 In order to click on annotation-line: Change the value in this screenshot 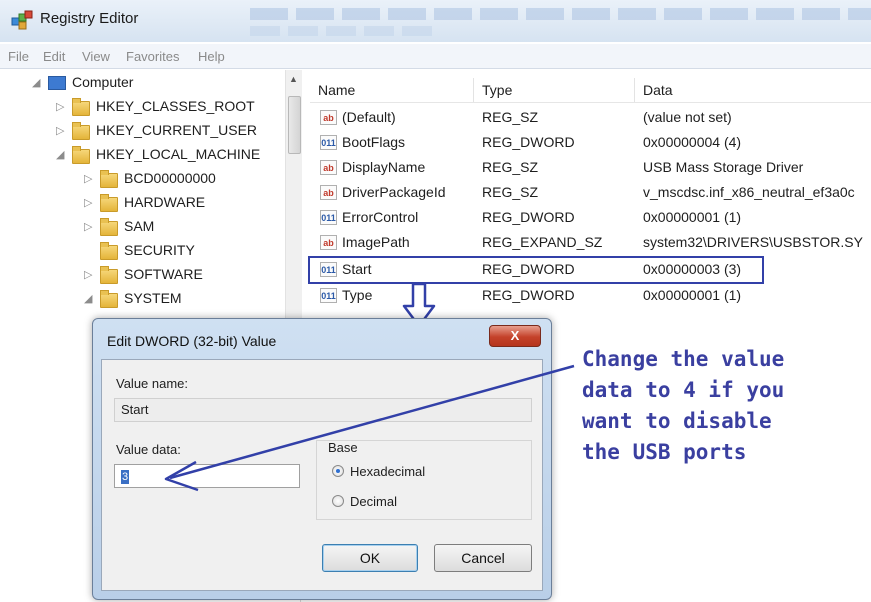, I will do `click(683, 359)`.